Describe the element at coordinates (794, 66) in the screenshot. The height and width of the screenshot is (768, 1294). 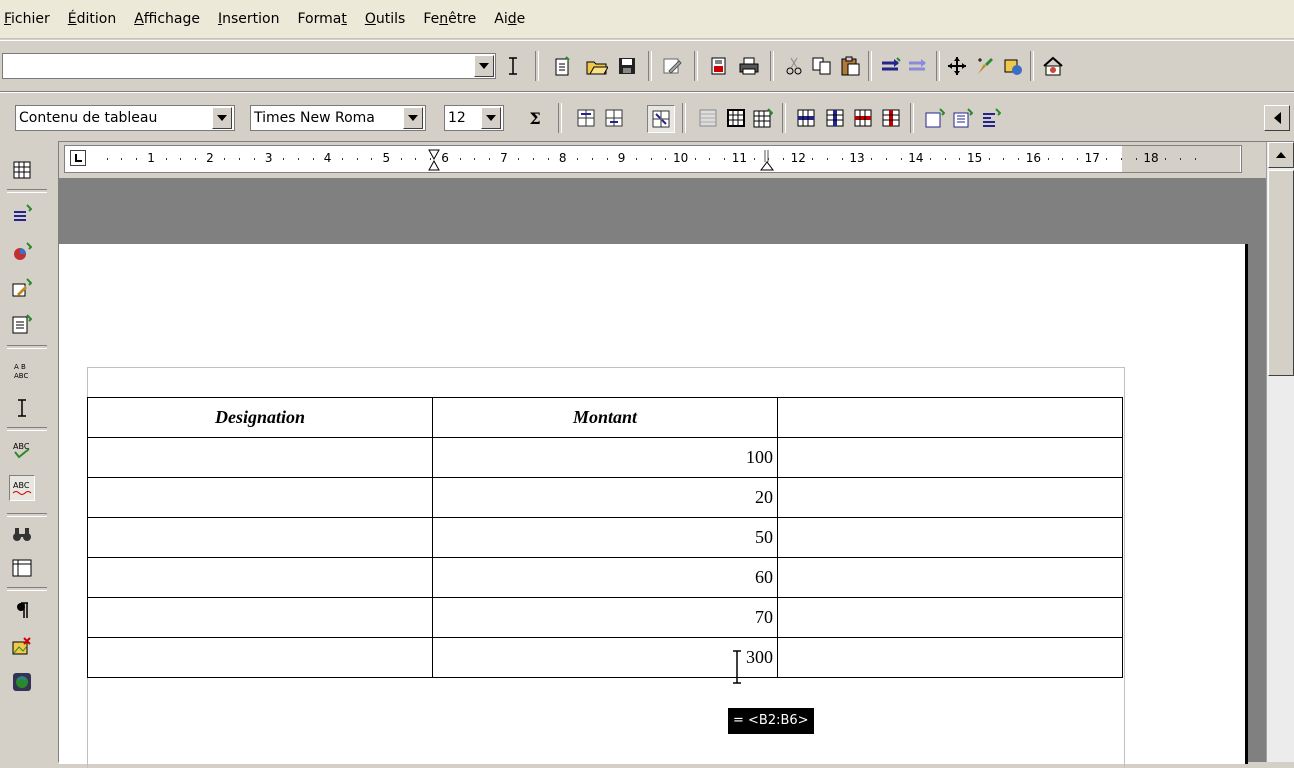
I see `cut-icon` at that location.